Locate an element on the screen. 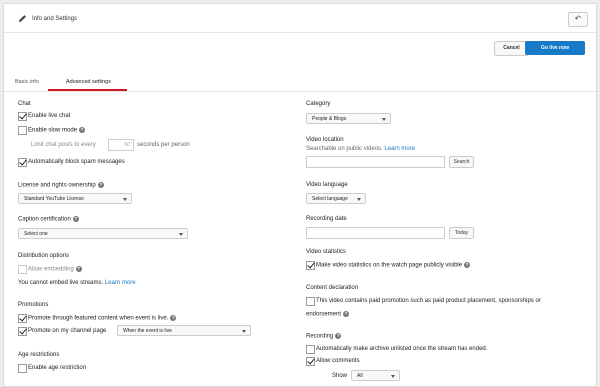 Image resolution: width=600 pixels, height=387 pixels. tab-advanced-settings: Advanced settings is located at coordinates (88, 82).